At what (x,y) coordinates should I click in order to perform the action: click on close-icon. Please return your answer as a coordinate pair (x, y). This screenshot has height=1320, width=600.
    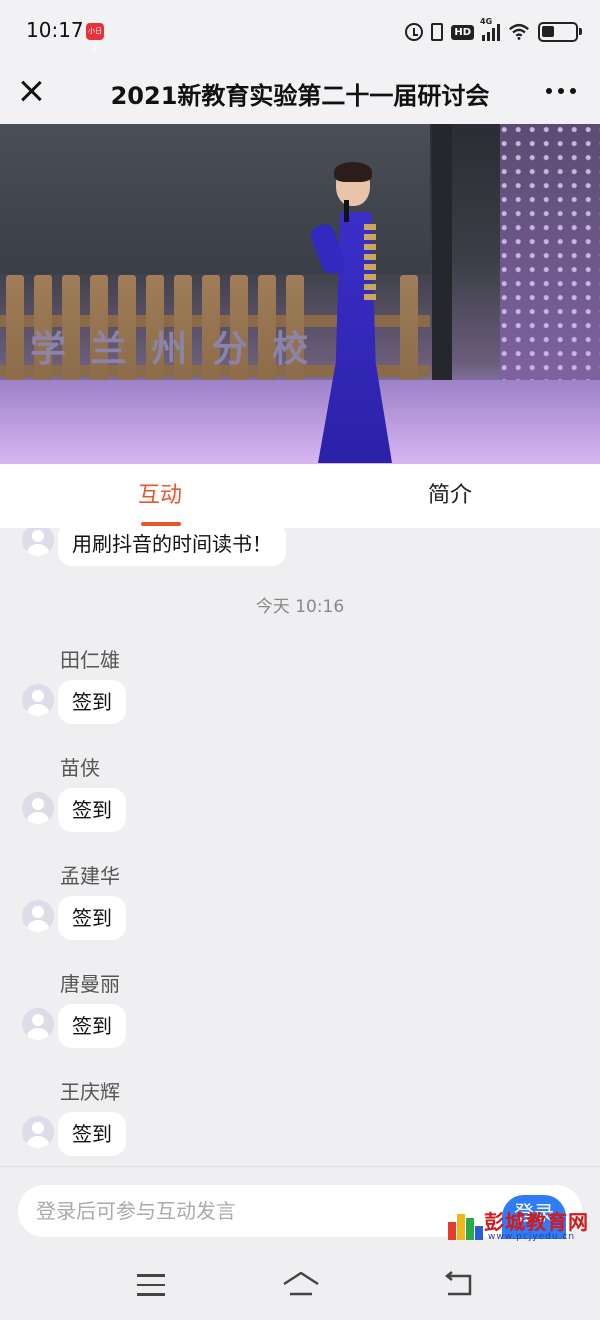
    Looking at the image, I should click on (31, 91).